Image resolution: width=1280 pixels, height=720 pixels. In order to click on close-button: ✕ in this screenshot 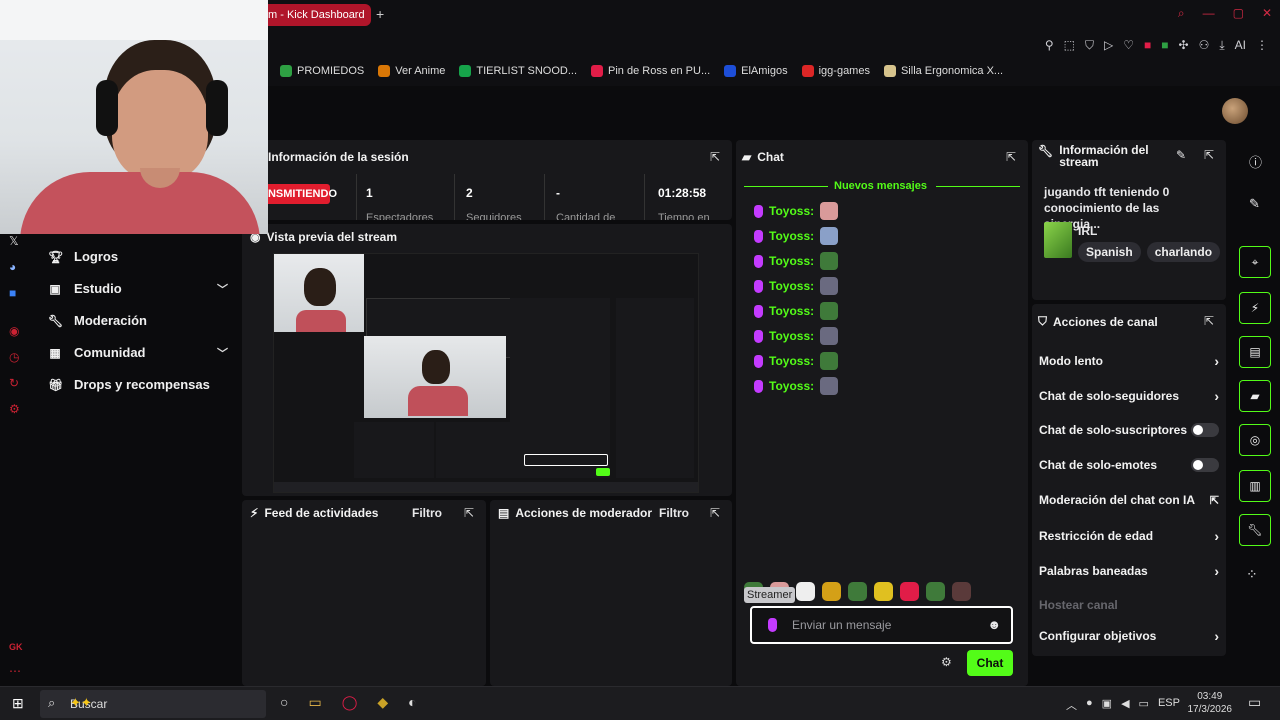, I will do `click(1267, 13)`.